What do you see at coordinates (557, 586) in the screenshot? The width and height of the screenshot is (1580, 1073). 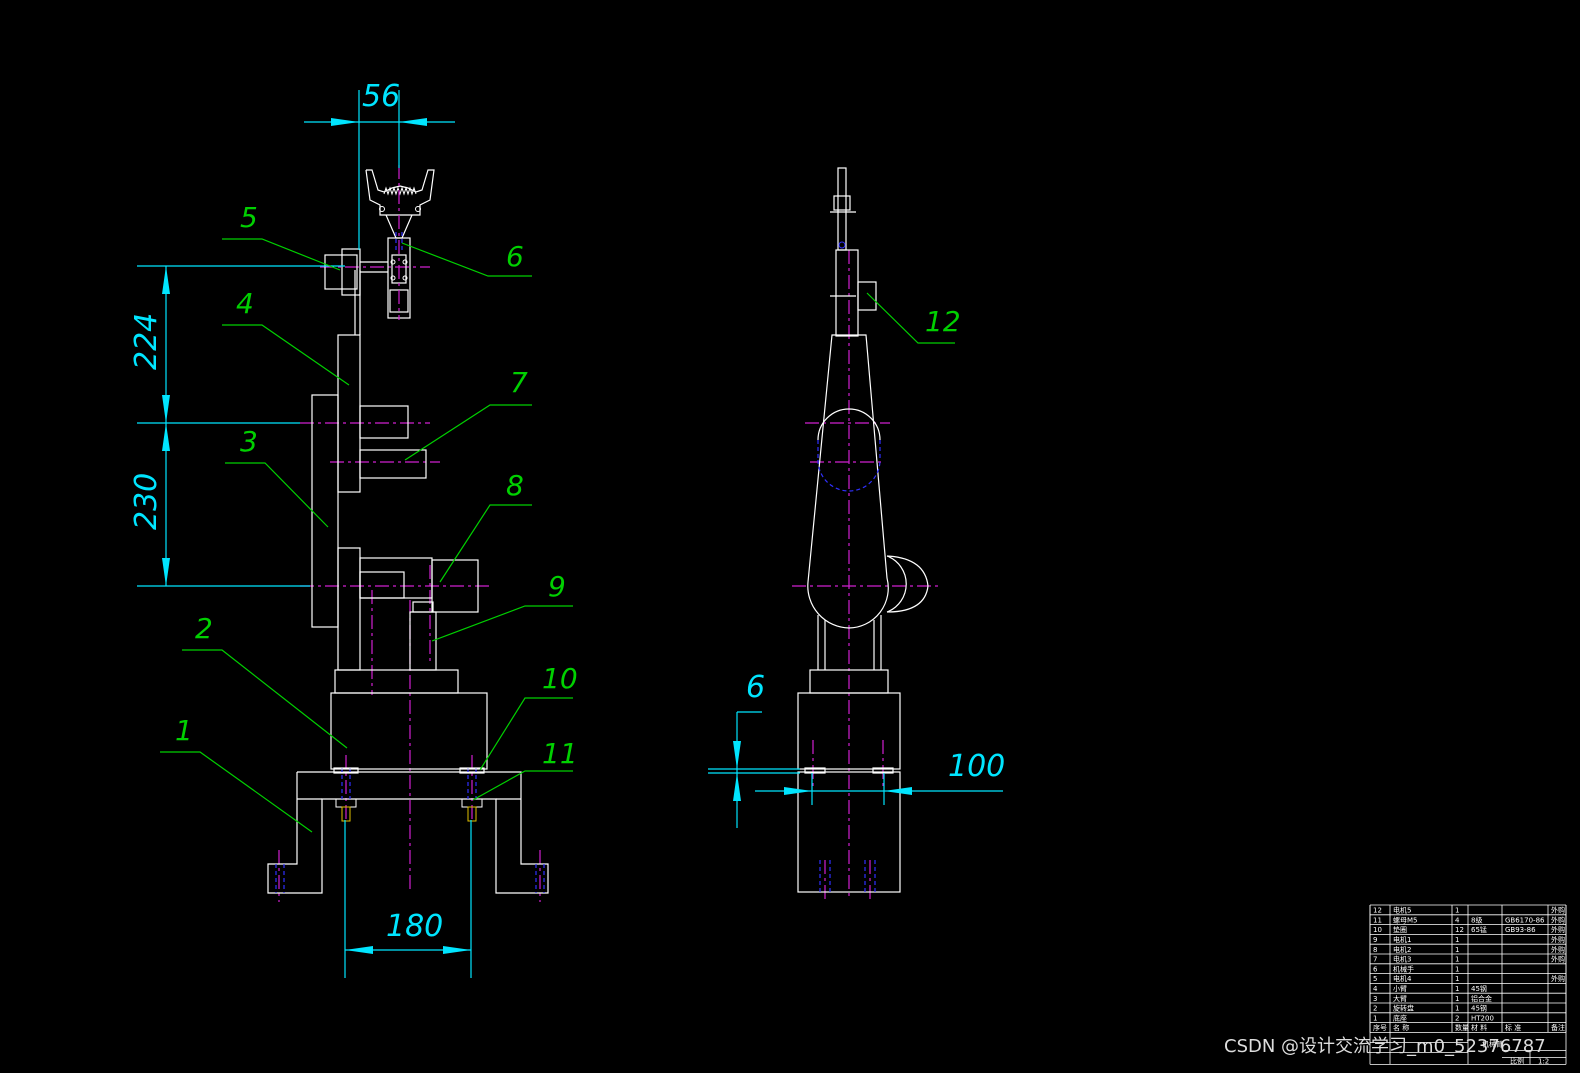 I see `callout-9: 9` at bounding box center [557, 586].